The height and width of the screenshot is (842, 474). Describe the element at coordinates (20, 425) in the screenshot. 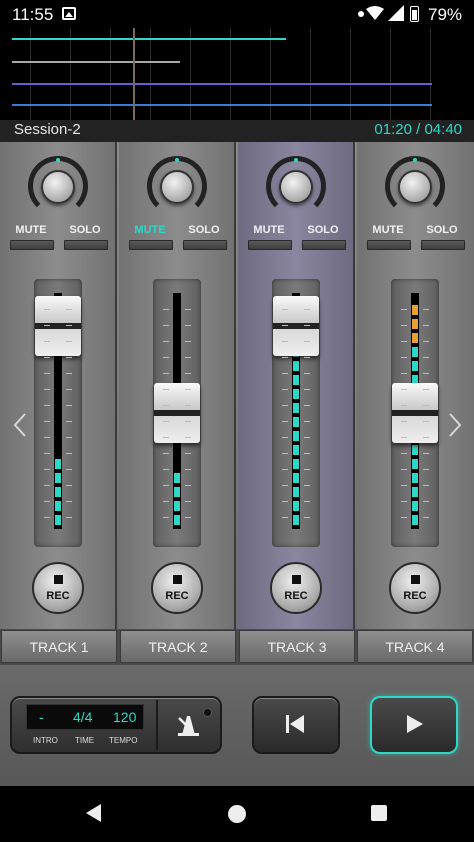

I see `chevron-left-icon` at that location.